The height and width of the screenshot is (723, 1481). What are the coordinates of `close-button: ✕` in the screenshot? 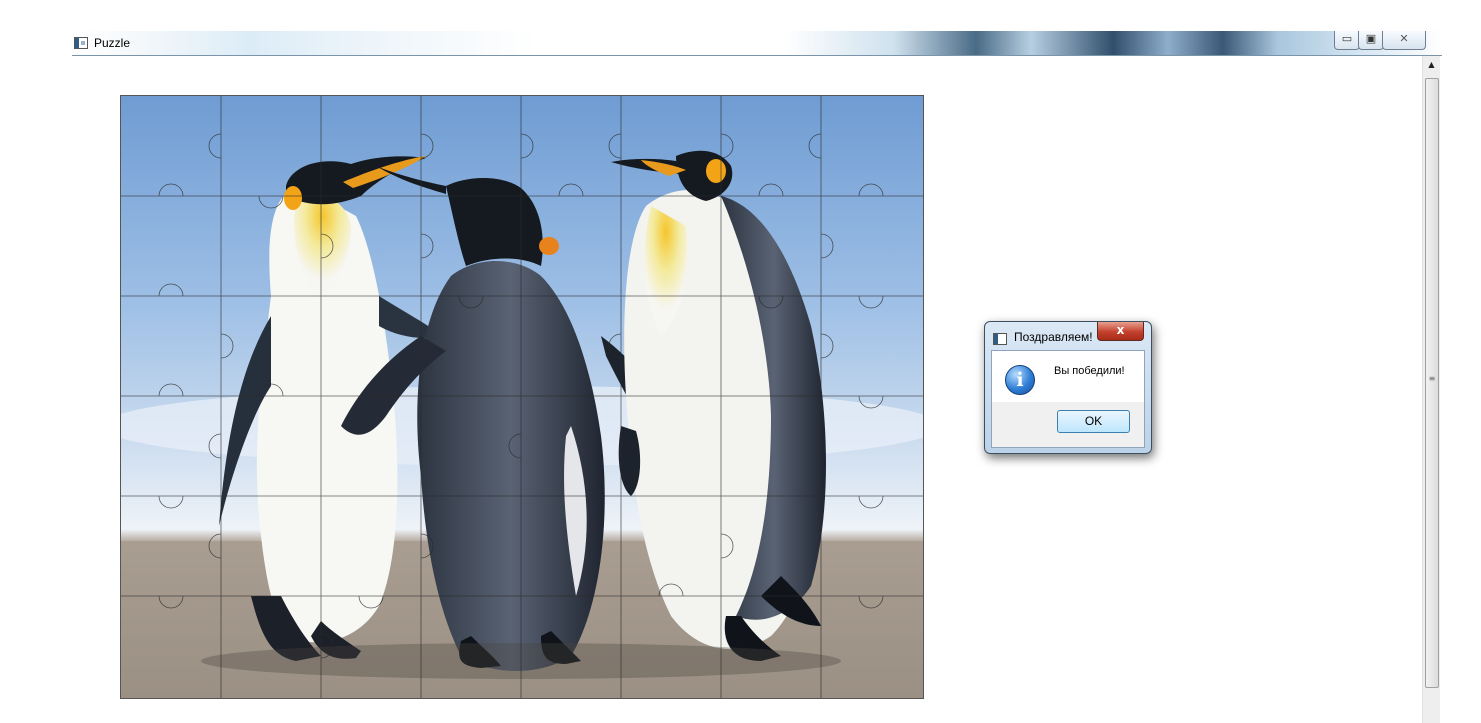 It's located at (1404, 40).